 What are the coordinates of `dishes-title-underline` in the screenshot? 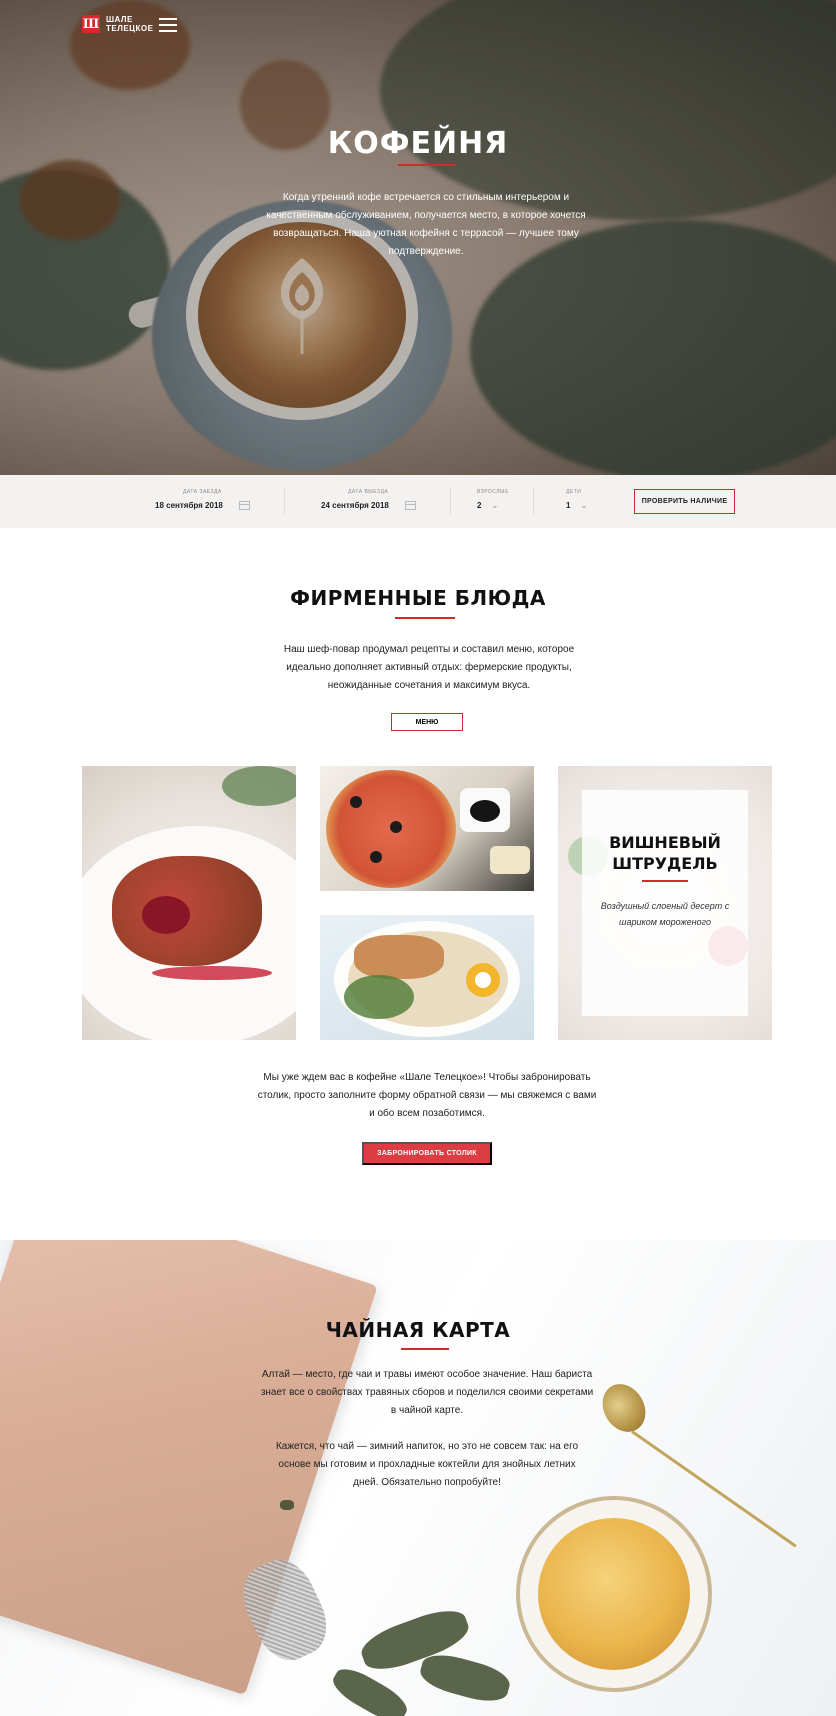 It's located at (425, 618).